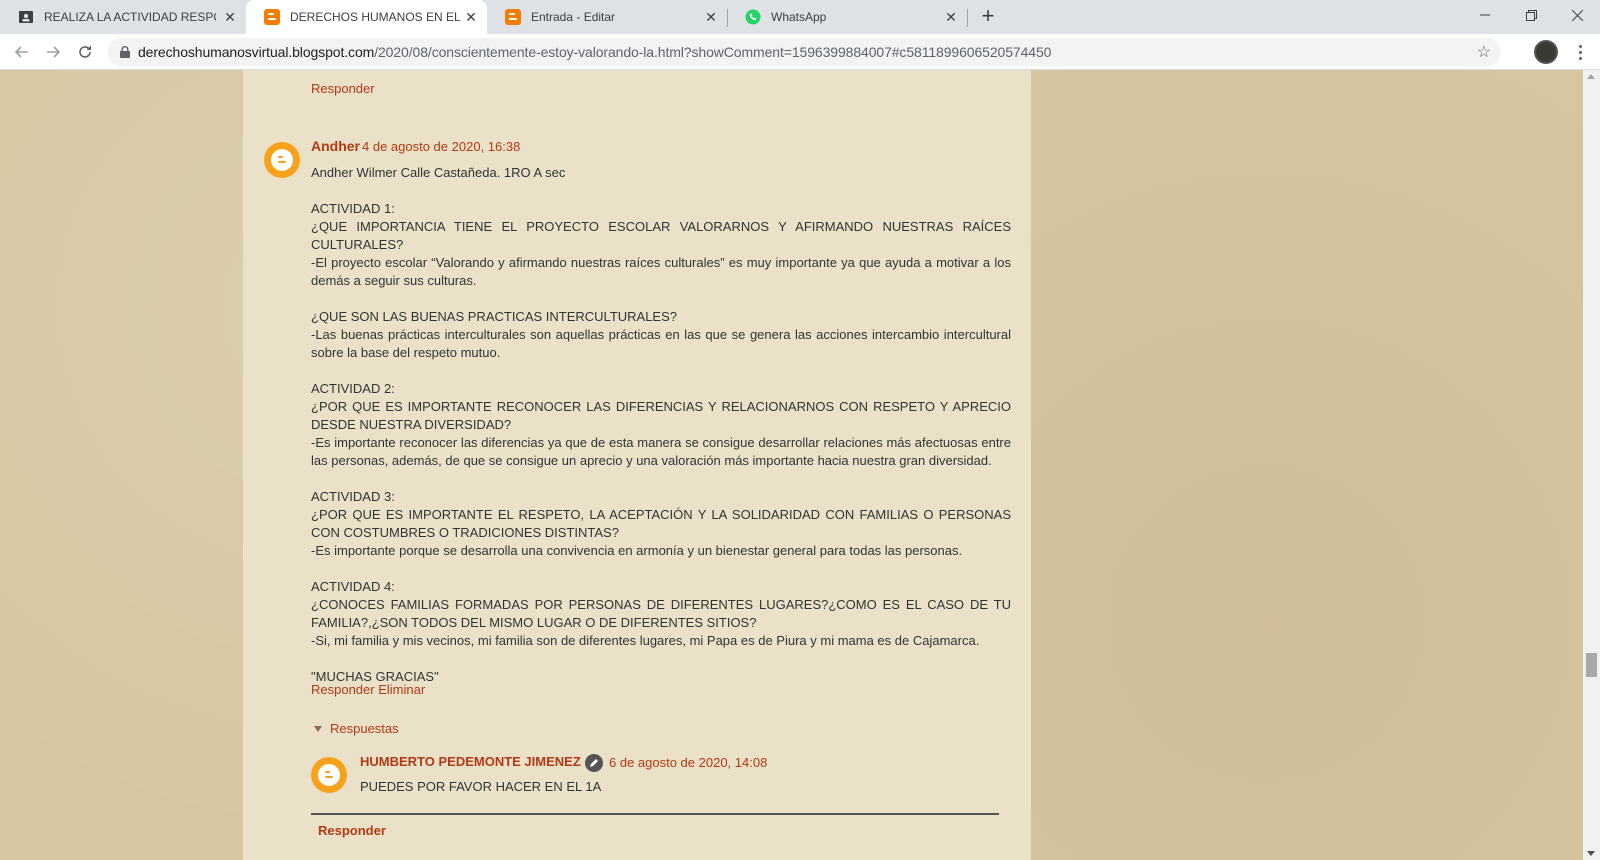  What do you see at coordinates (364, 728) in the screenshot?
I see `replies-toggle-label: Respuestas` at bounding box center [364, 728].